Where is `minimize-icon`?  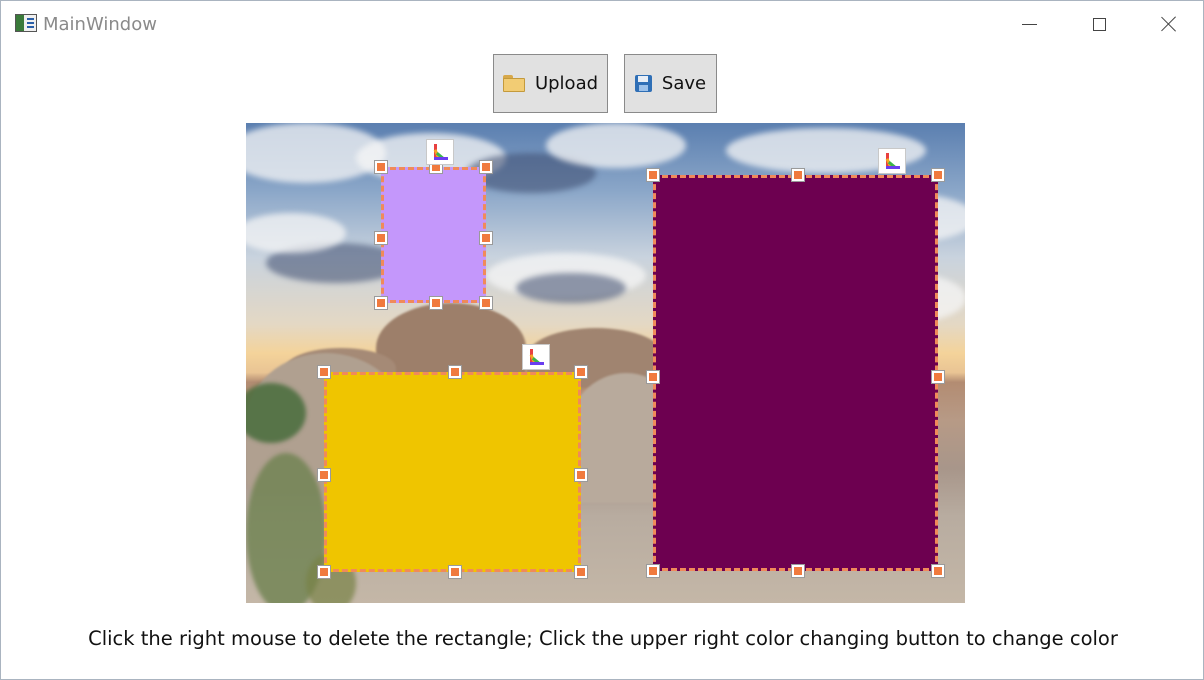 minimize-icon is located at coordinates (1029, 24).